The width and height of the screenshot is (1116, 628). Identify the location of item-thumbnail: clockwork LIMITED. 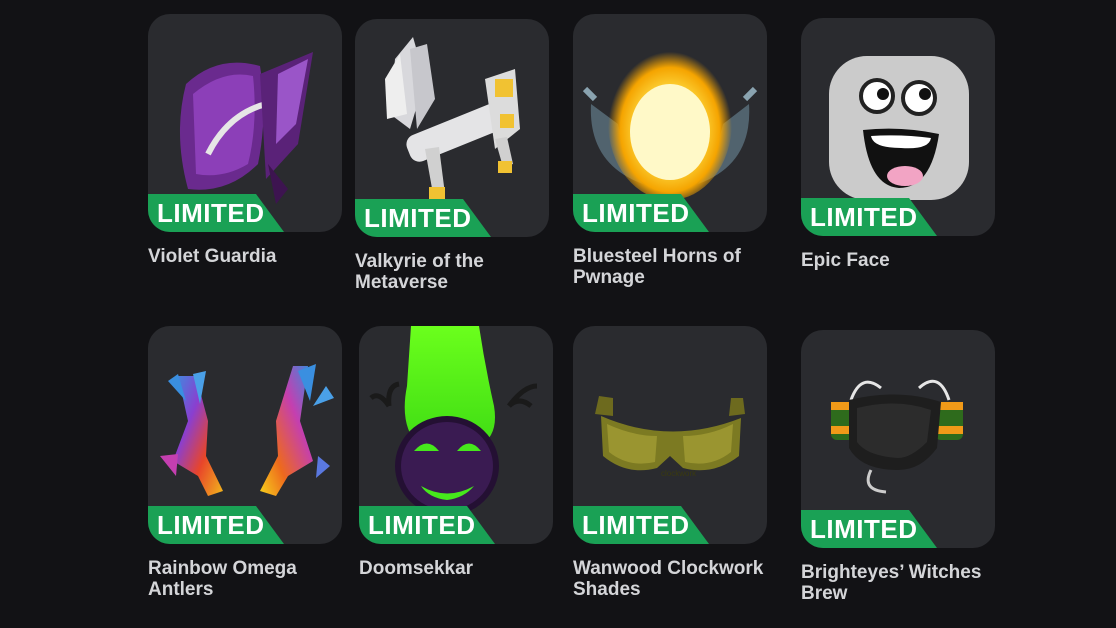
(670, 435).